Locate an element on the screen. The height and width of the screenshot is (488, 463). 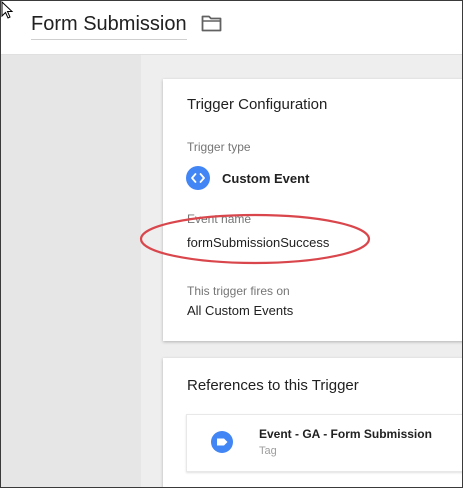
tag-icon is located at coordinates (222, 442).